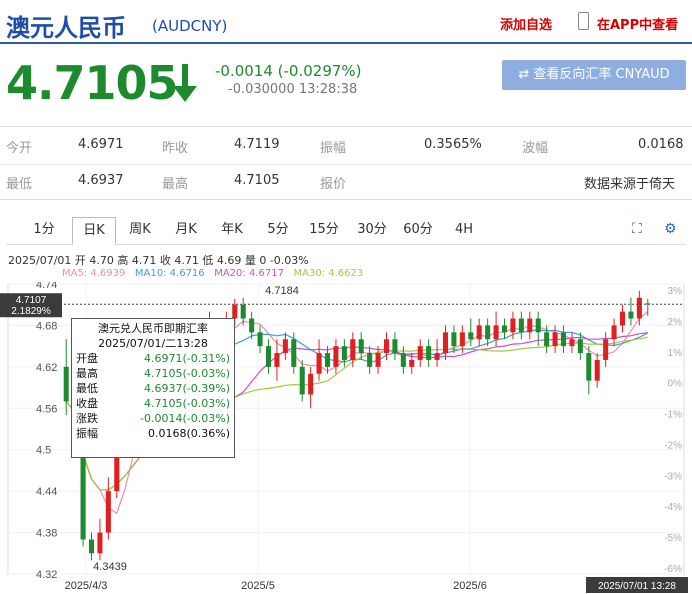 The height and width of the screenshot is (594, 692). What do you see at coordinates (19, 184) in the screenshot?
I see `low-label: 最低` at bounding box center [19, 184].